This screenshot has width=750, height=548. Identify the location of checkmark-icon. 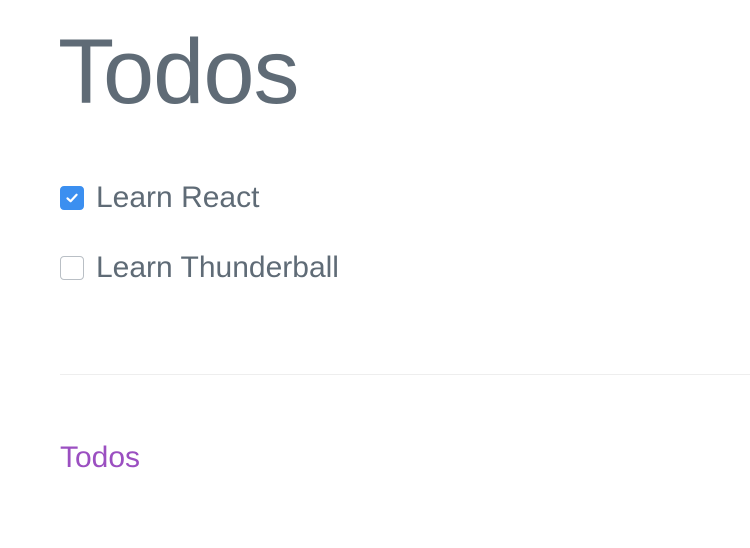
(72, 198).